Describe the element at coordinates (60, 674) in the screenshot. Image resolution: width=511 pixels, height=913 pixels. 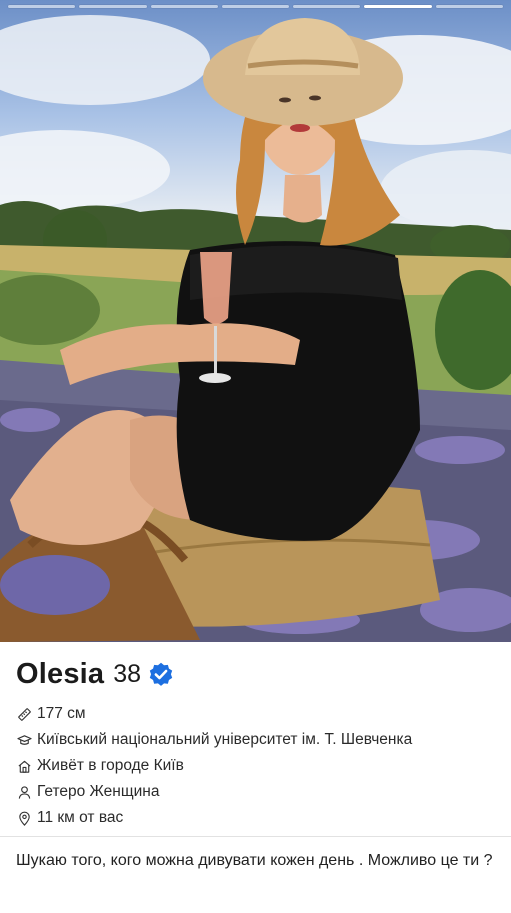
I see `profile-name: Olesia` at that location.